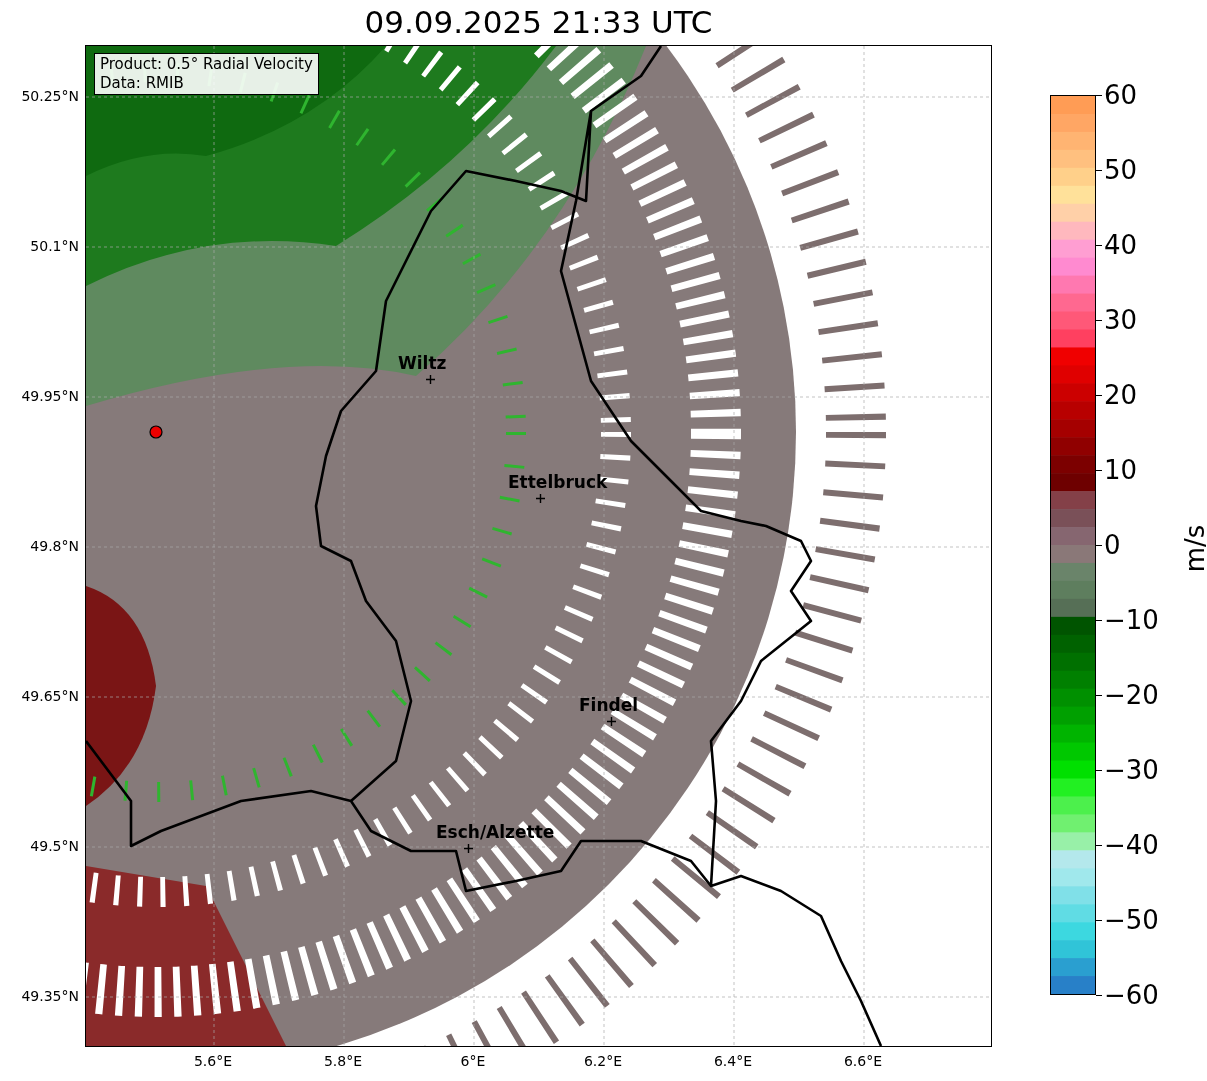 The height and width of the screenshot is (1081, 1207). I want to click on axis-tick-label: 49.8°N, so click(54, 546).